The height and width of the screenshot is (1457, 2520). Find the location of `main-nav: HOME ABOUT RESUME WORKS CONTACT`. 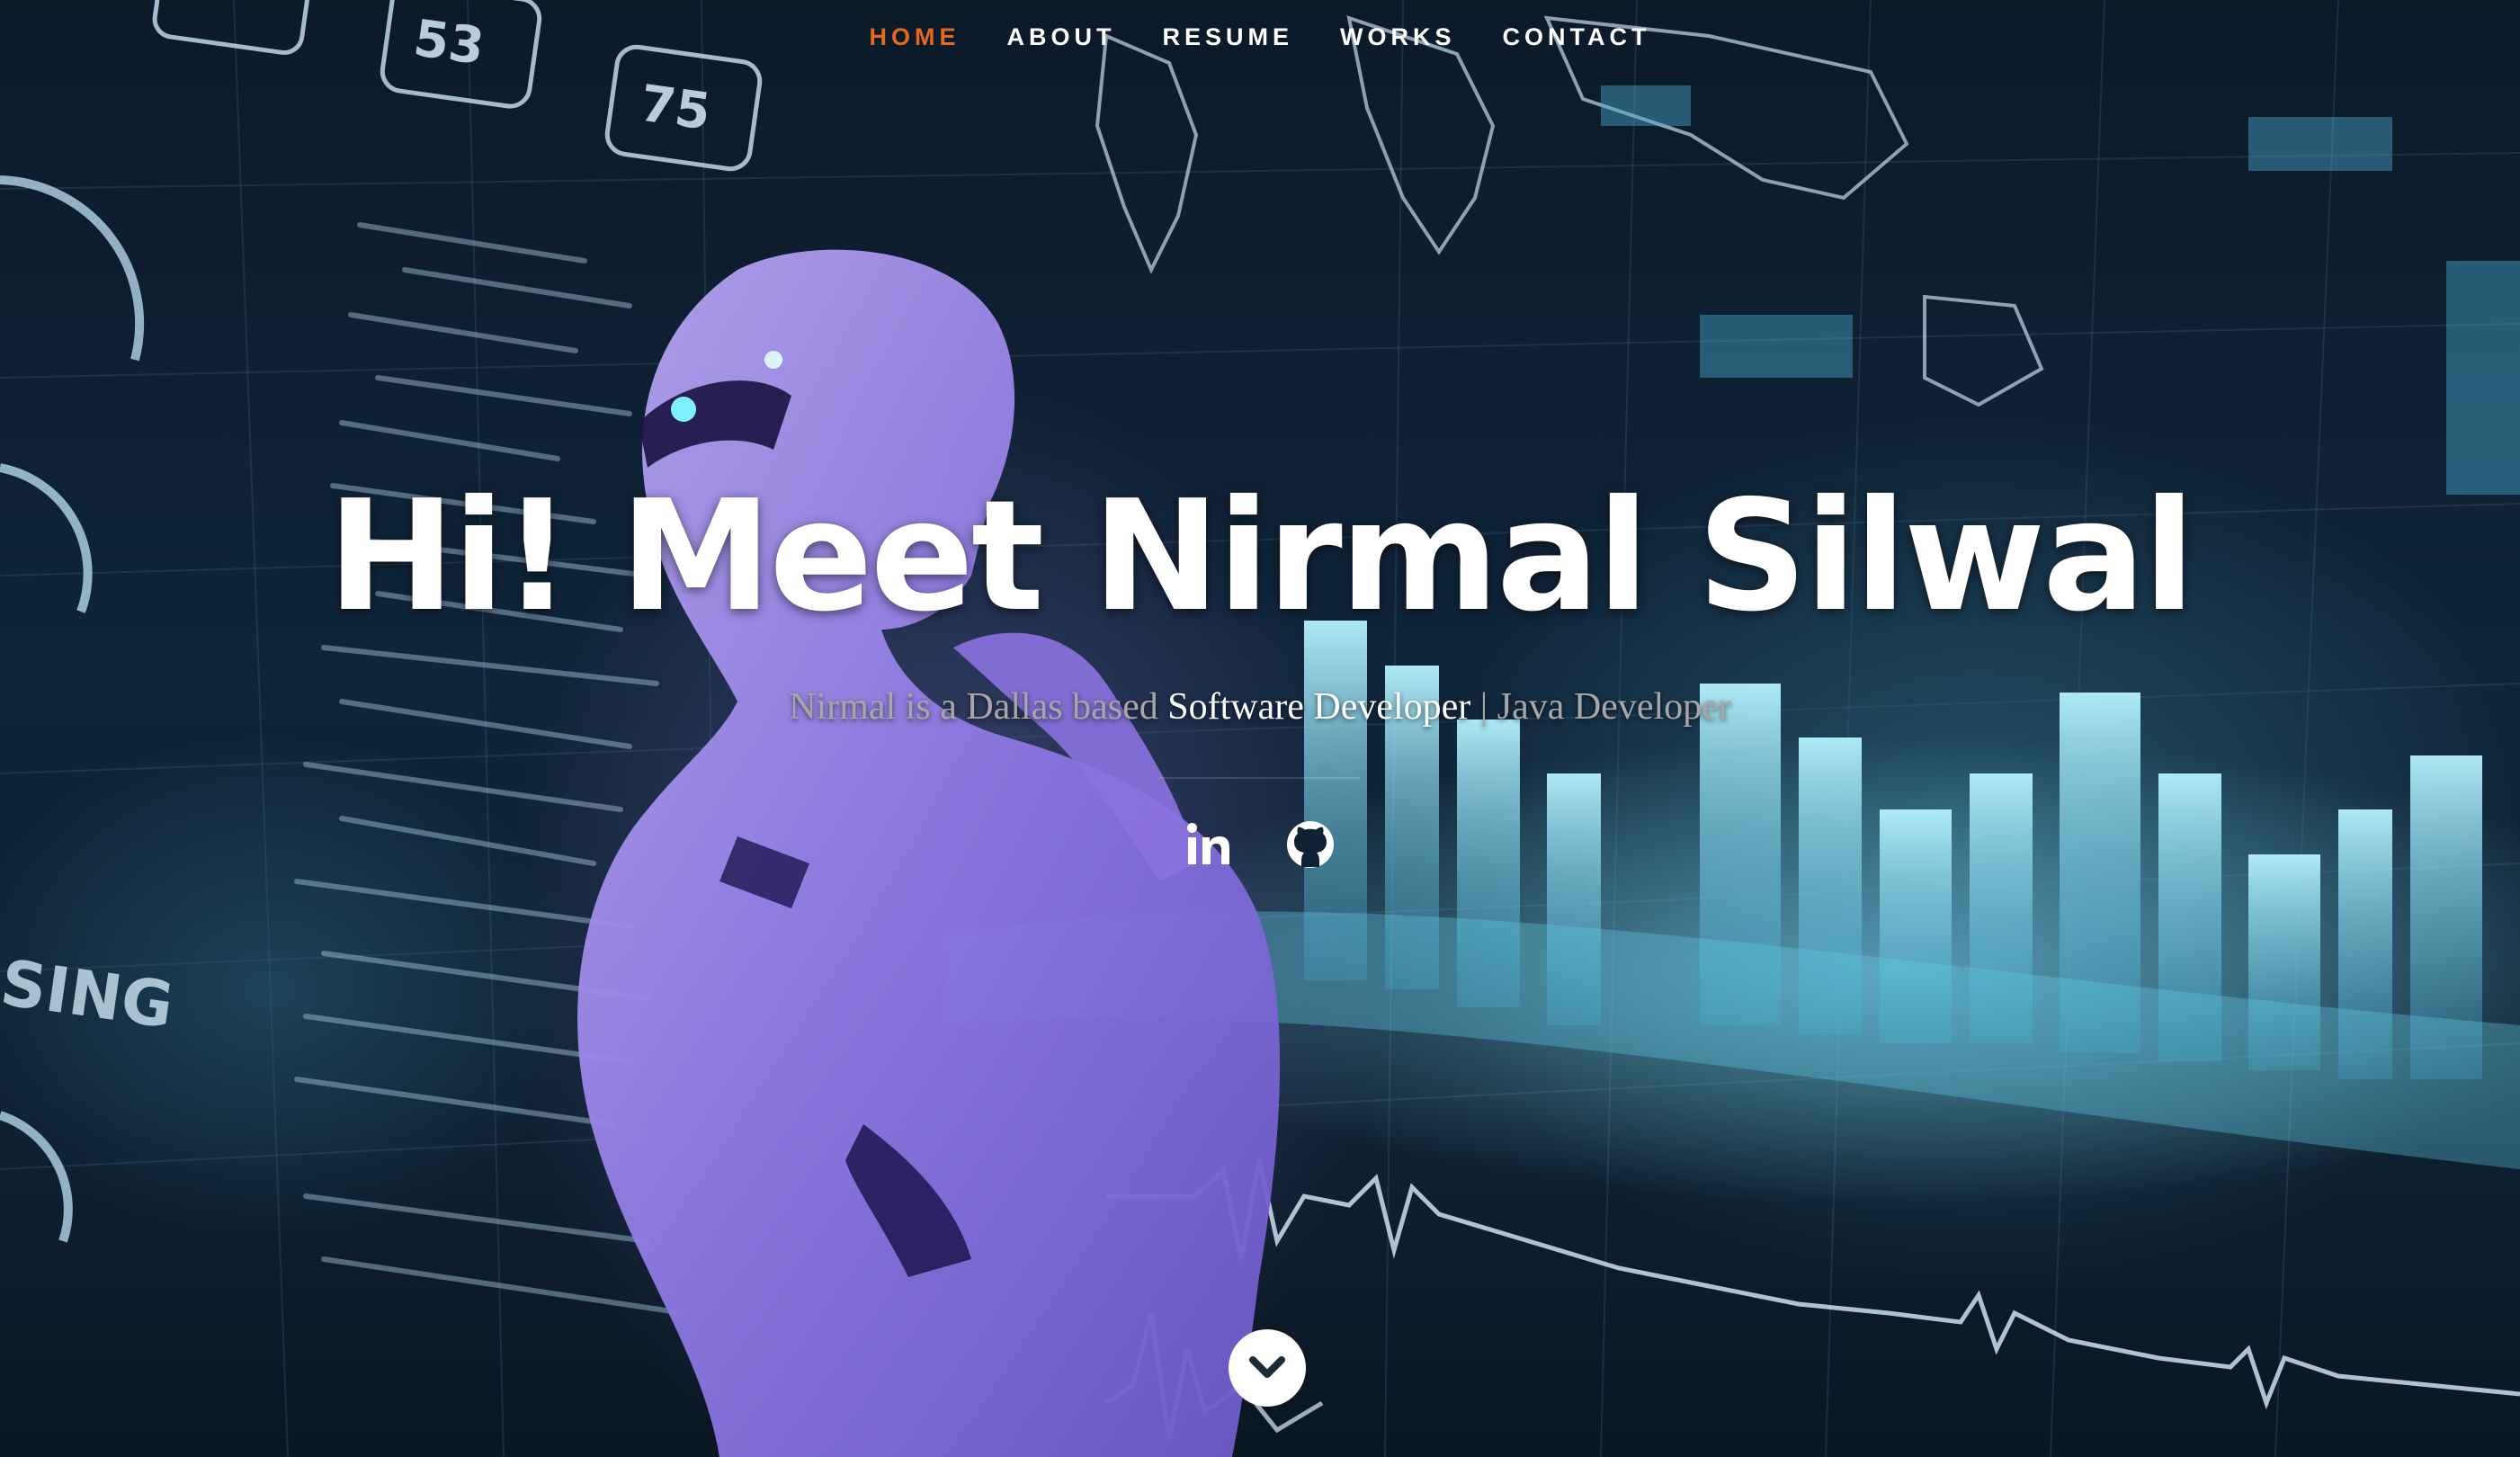

main-nav: HOME ABOUT RESUME WORKS CONTACT is located at coordinates (1260, 37).